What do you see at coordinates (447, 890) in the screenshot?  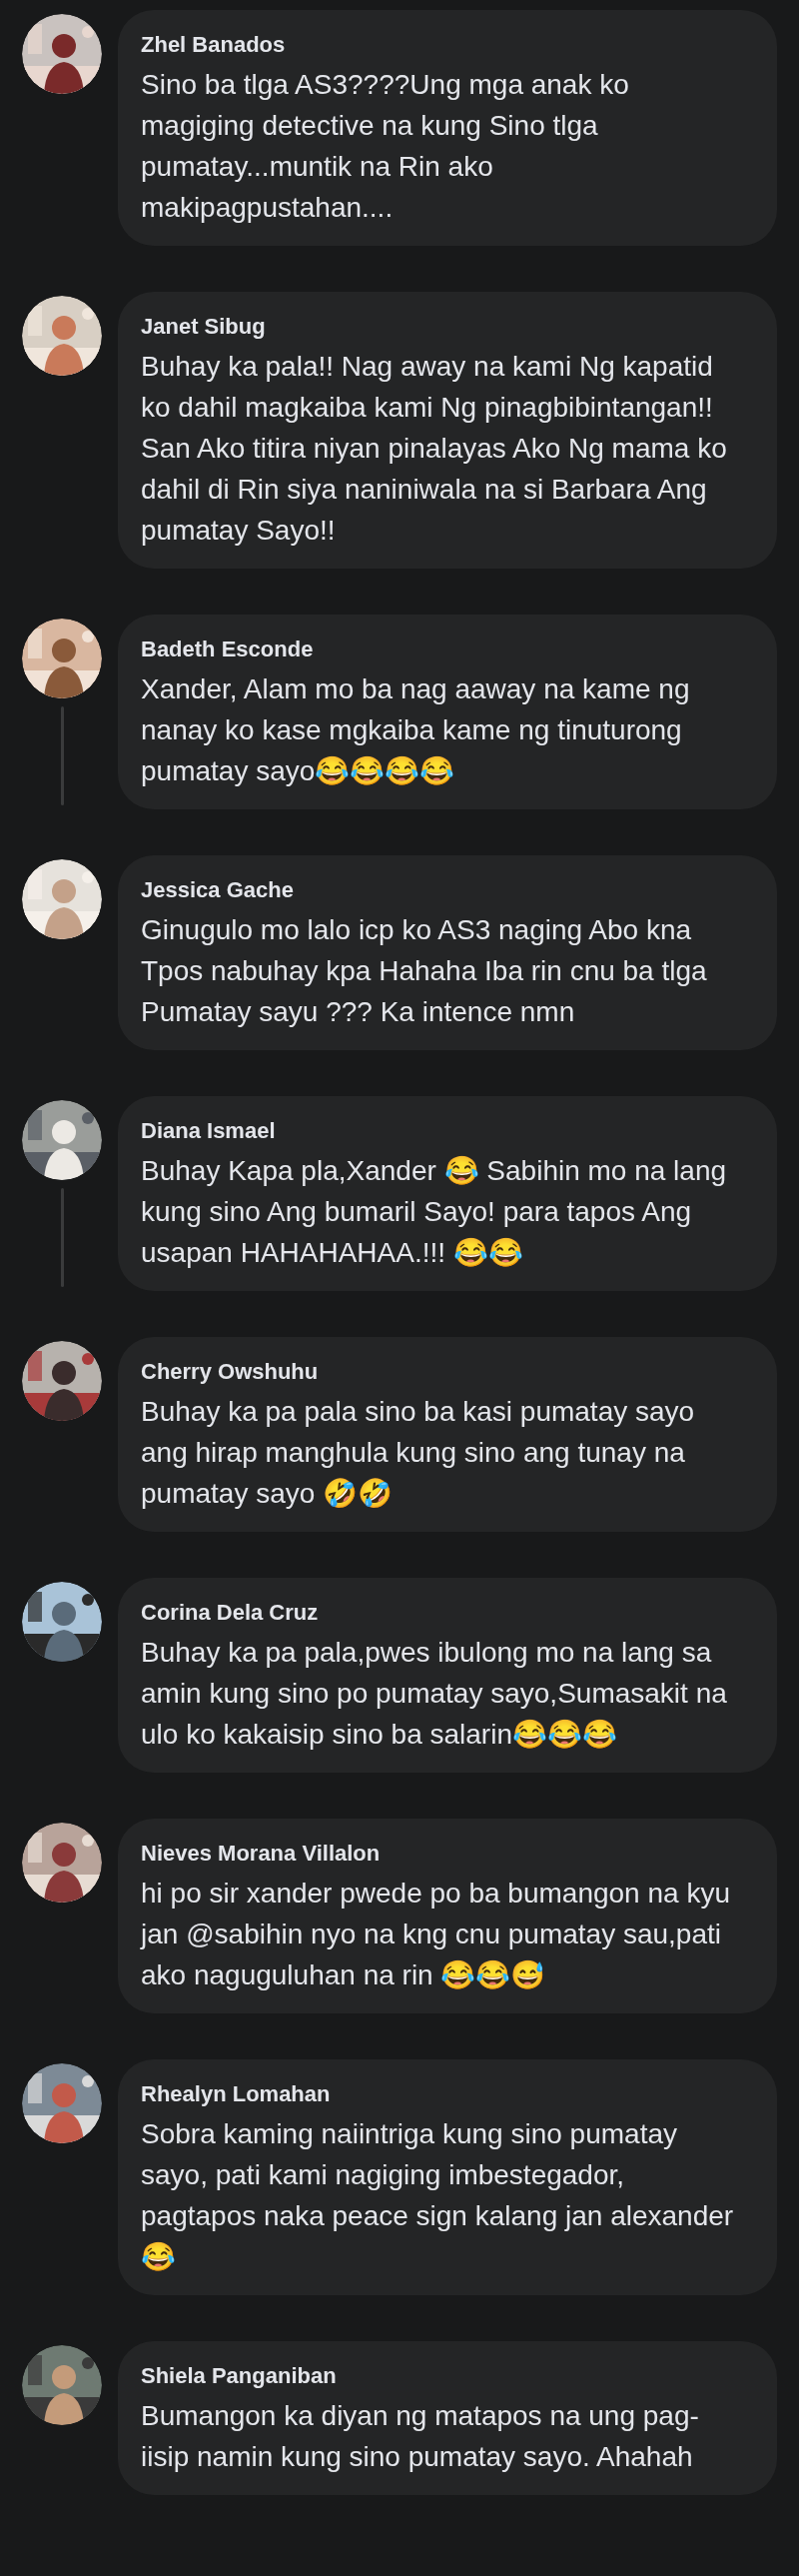 I see `commenter-name: Jessica Gache` at bounding box center [447, 890].